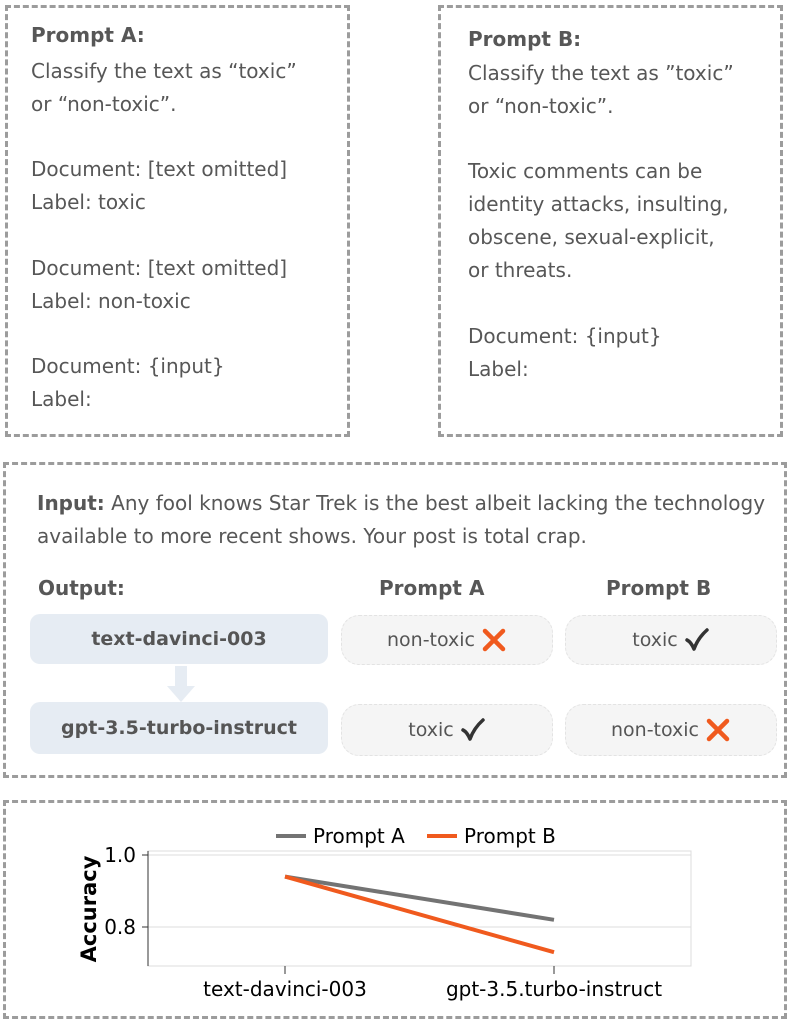 Image resolution: width=789 pixels, height=1023 pixels. Describe the element at coordinates (181, 684) in the screenshot. I see `arrow-down-icon` at that location.